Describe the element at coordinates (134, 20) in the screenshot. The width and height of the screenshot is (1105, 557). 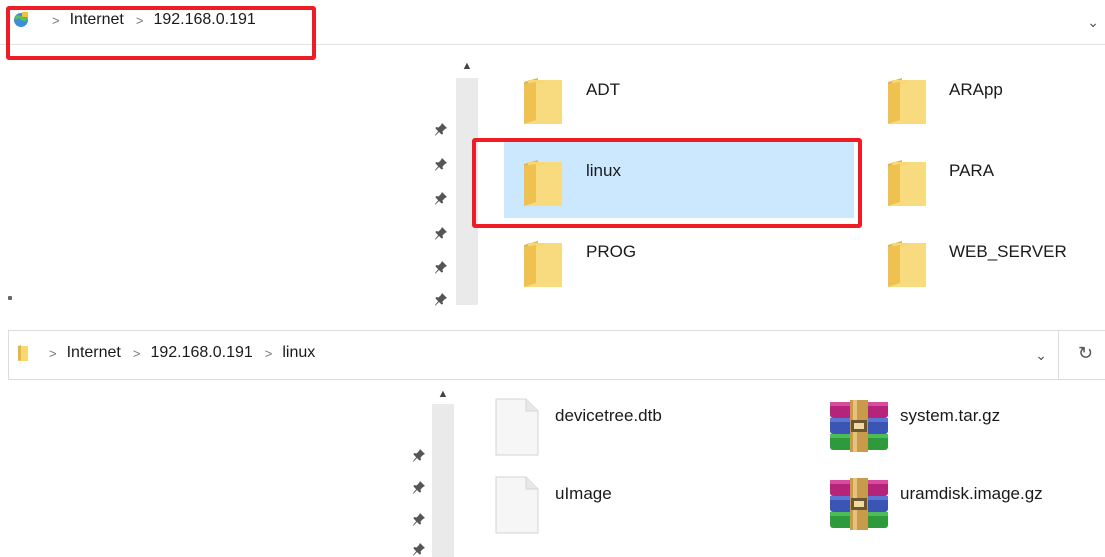
I see `breadcrumb: > Internet > 192.168.0.191` at that location.